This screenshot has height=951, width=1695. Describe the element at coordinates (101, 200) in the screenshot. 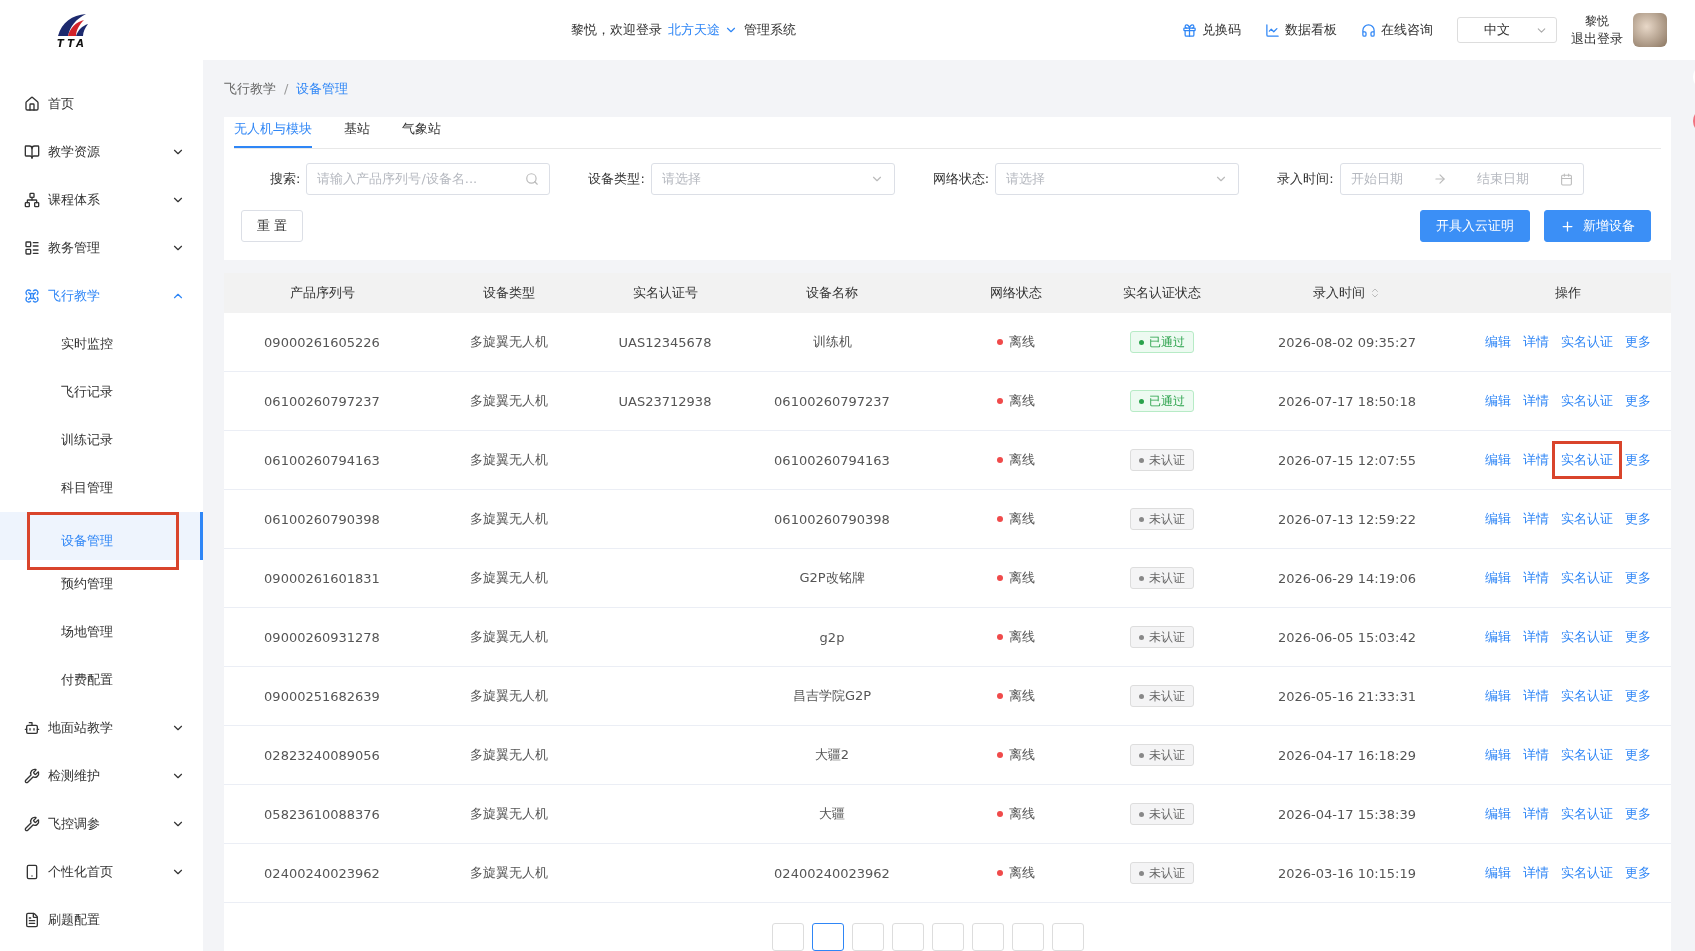

I see `sidebar-item: 课程体系` at that location.